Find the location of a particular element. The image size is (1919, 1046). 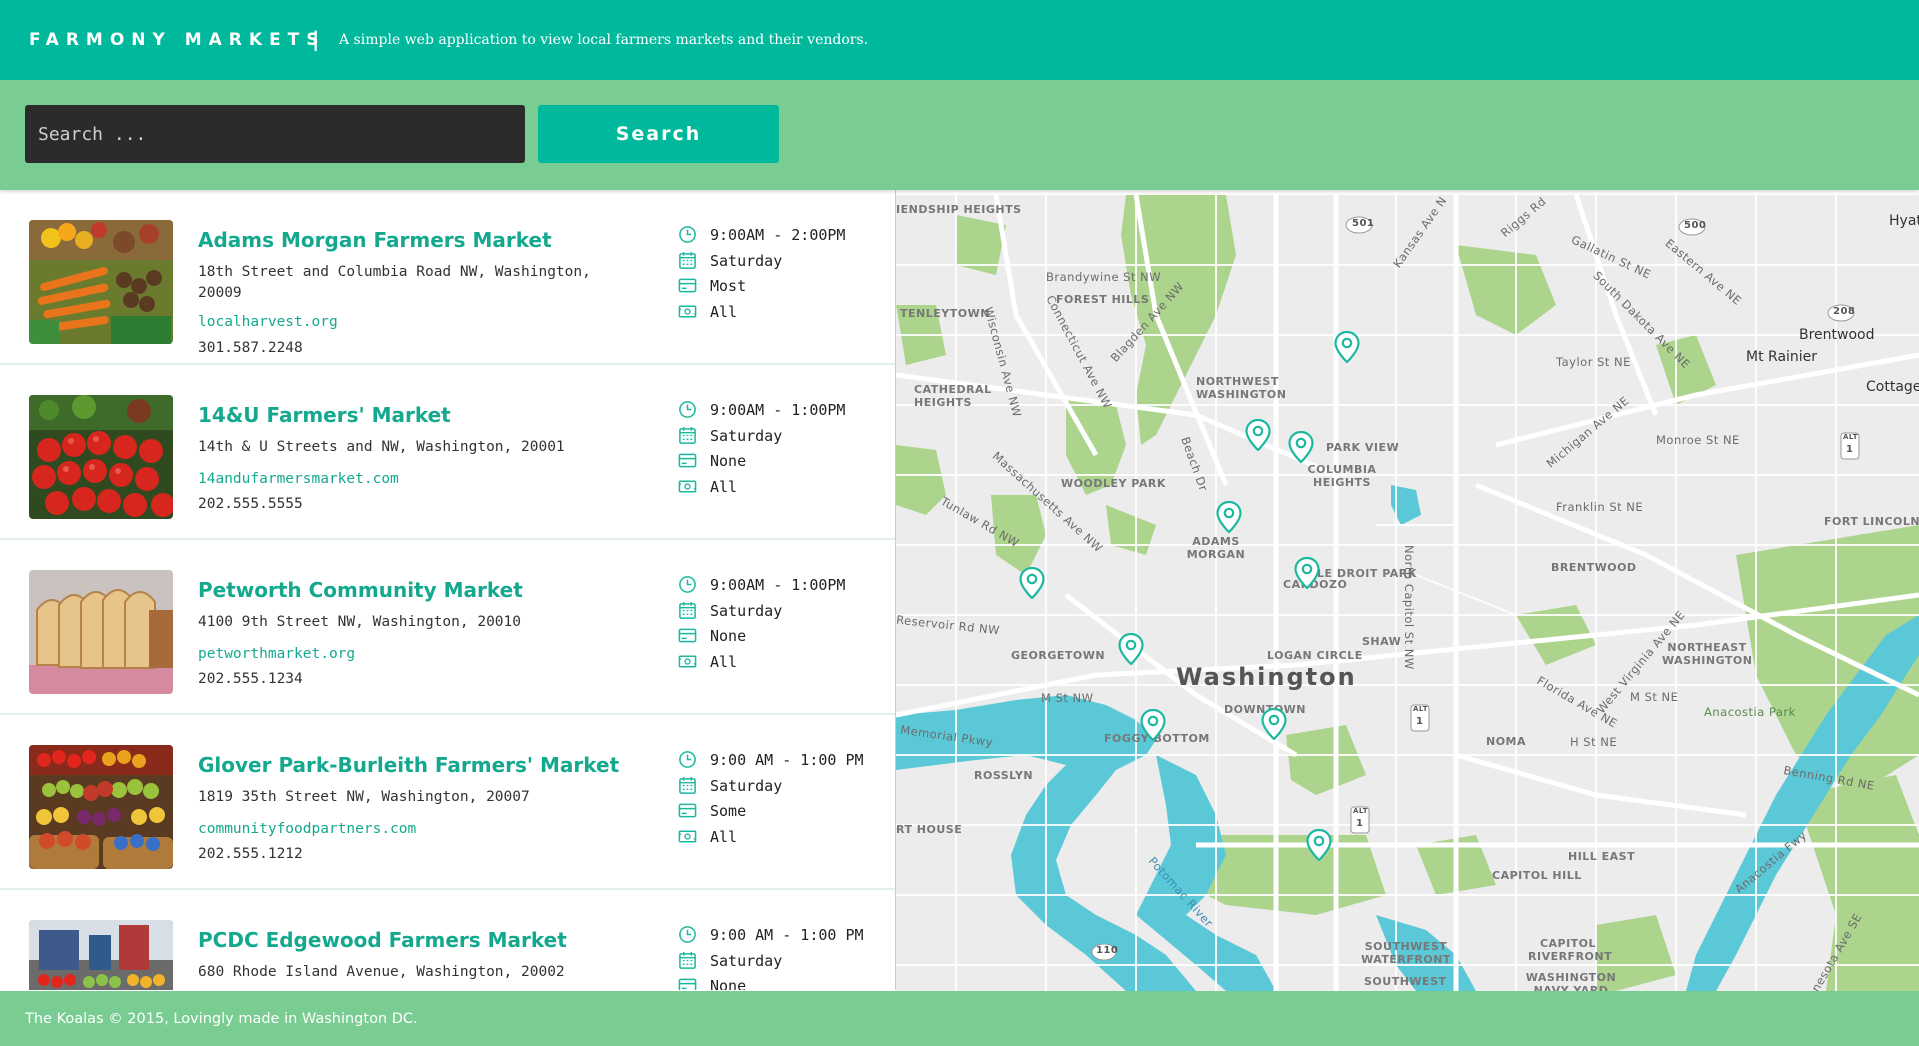

market-phone: 301.587.2248 is located at coordinates (250, 348).